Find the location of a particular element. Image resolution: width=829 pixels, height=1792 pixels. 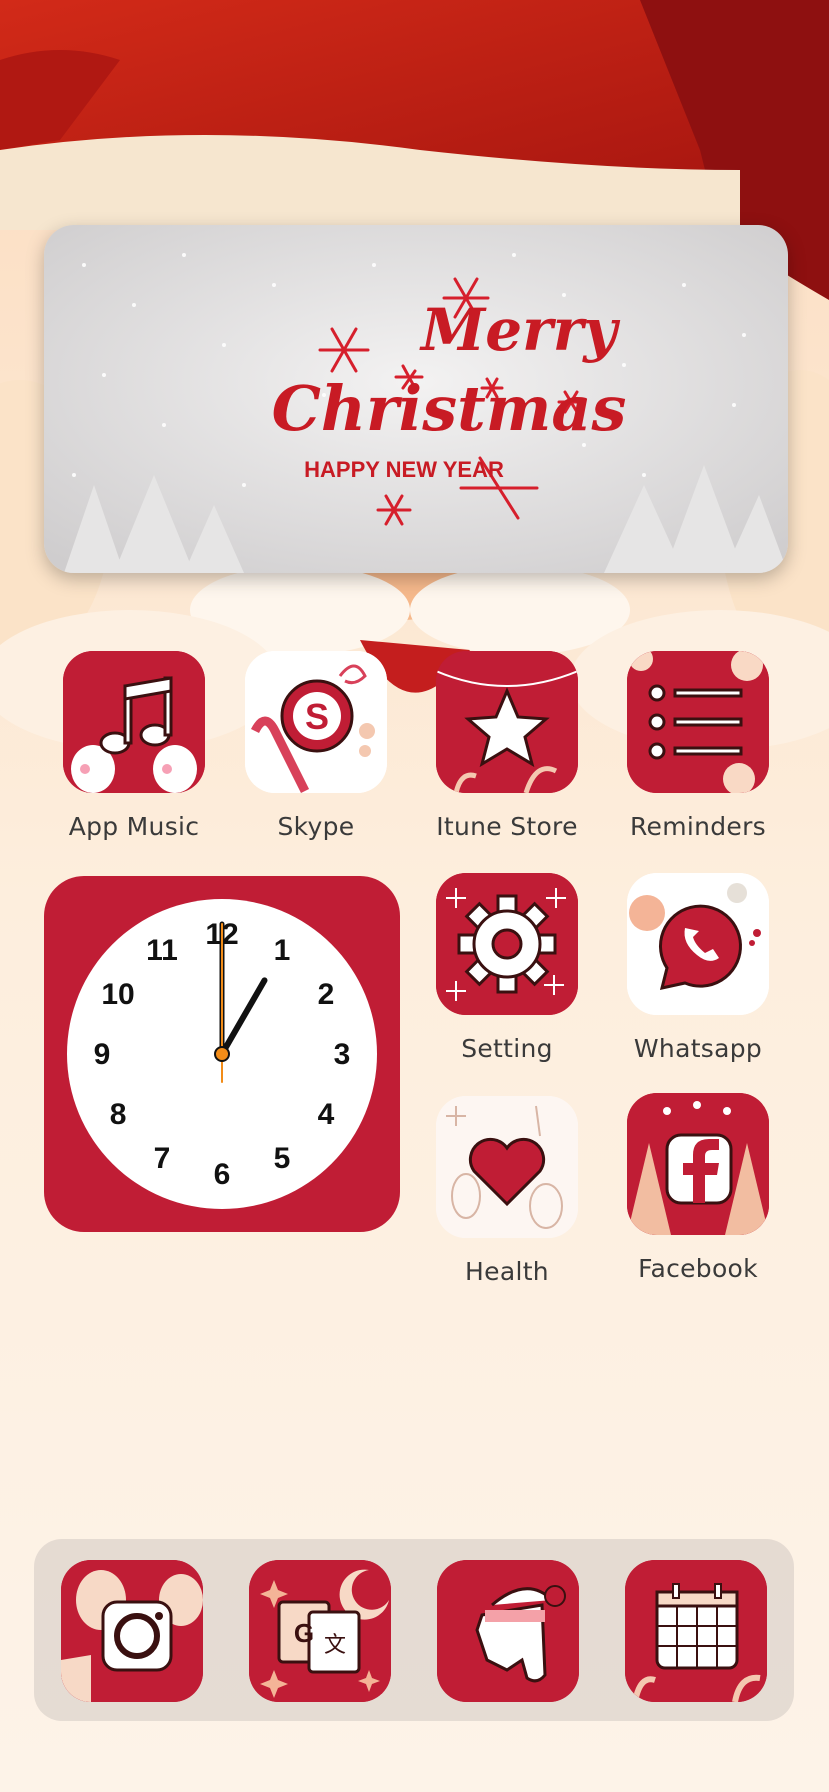

app-facebook: Facebook is located at coordinates (698, 1188).